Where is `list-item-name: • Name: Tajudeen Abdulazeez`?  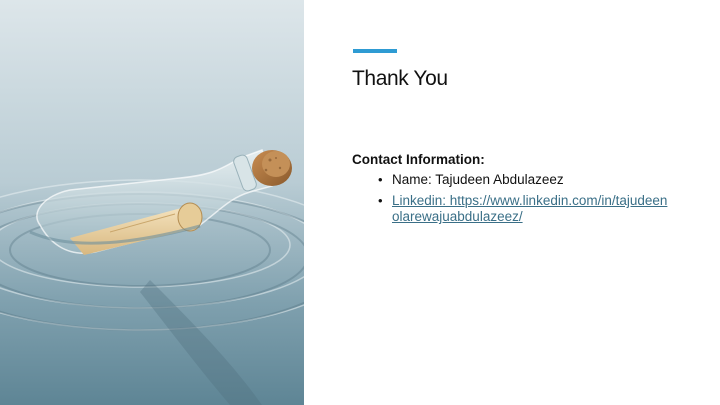
list-item-name: • Name: Tajudeen Abdulazeez is located at coordinates (512, 180).